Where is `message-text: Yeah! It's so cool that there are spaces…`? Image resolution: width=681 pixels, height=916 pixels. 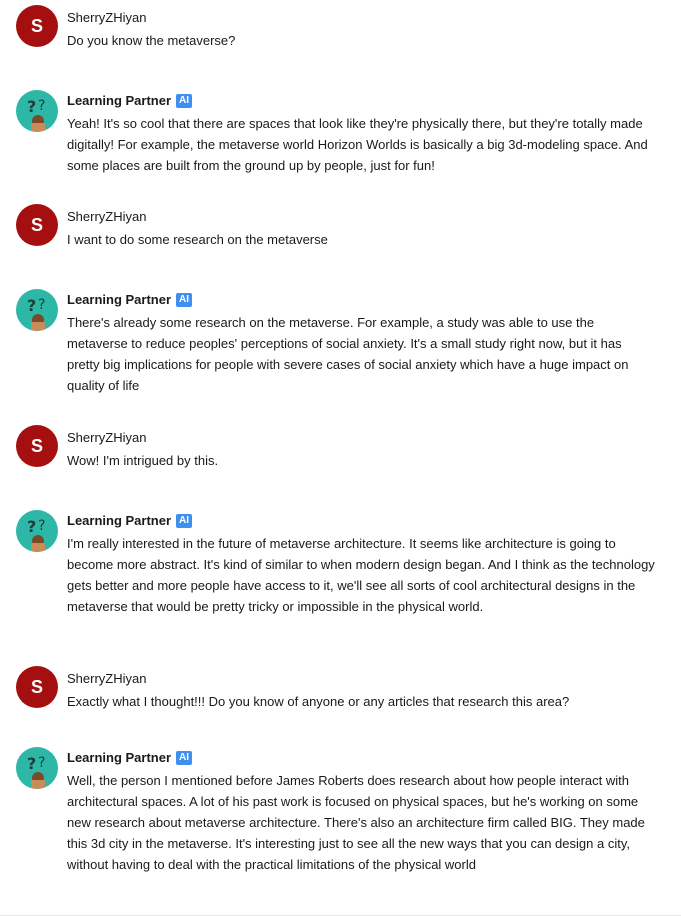
message-text: Yeah! It's so cool that there are spaces… is located at coordinates (357, 144).